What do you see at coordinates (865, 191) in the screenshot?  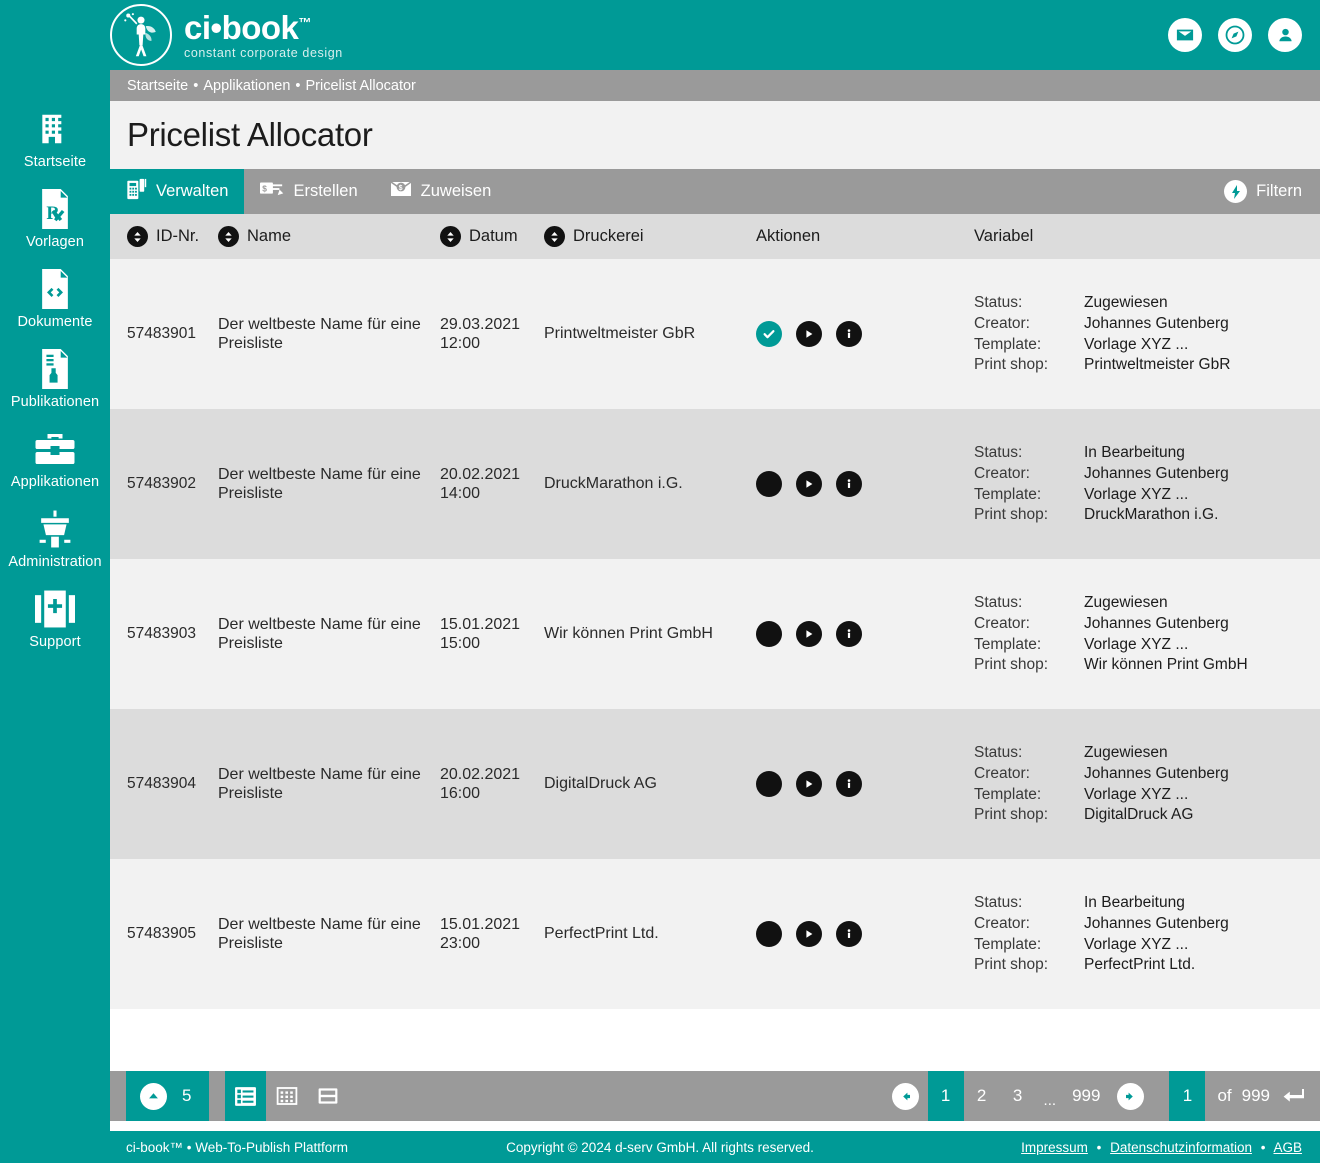 I see `tabbar-spacer` at bounding box center [865, 191].